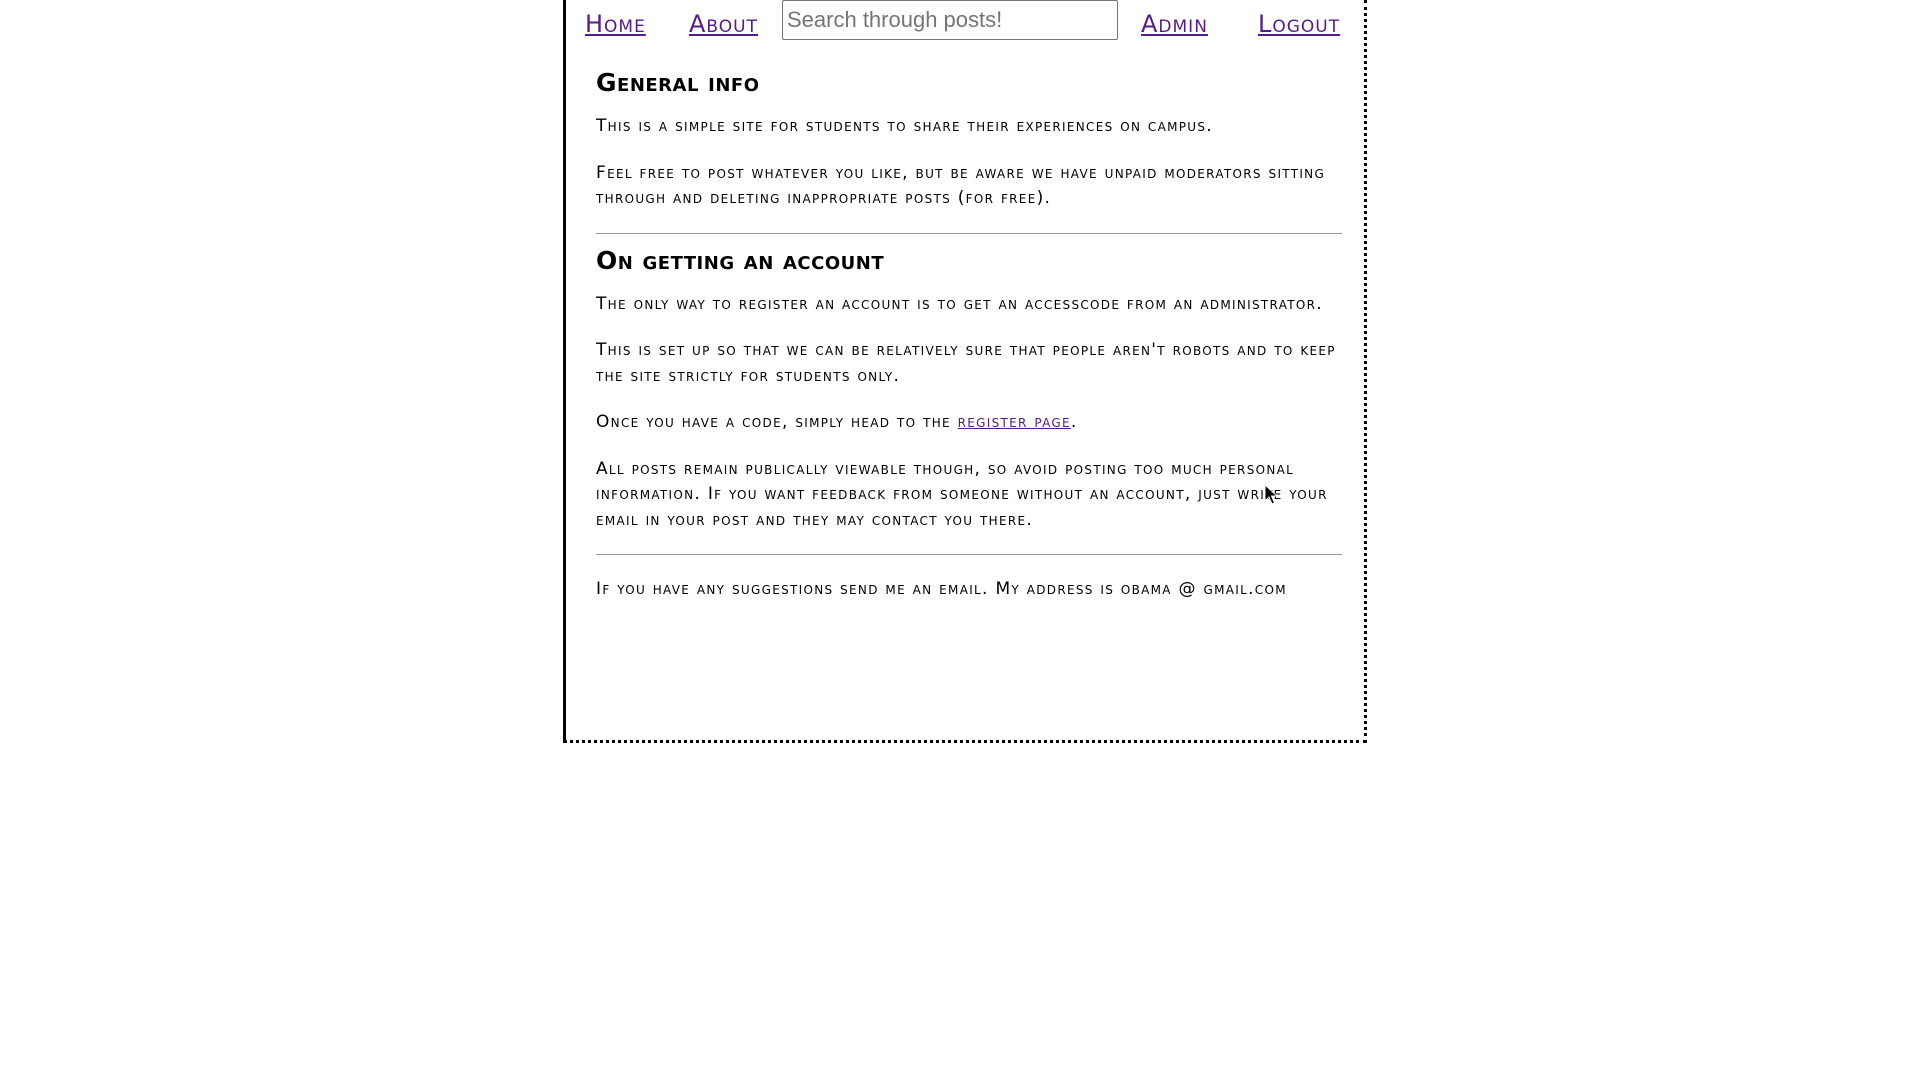 This screenshot has height=1080, width=1920. What do you see at coordinates (1074, 422) in the screenshot?
I see `register-text-after: .` at bounding box center [1074, 422].